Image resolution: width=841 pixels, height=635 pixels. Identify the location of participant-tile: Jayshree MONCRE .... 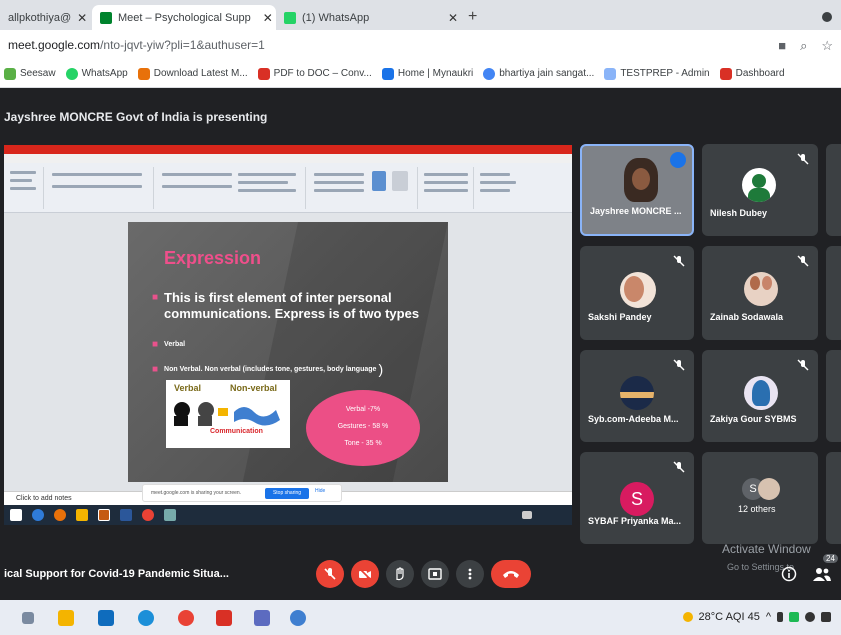
(637, 190).